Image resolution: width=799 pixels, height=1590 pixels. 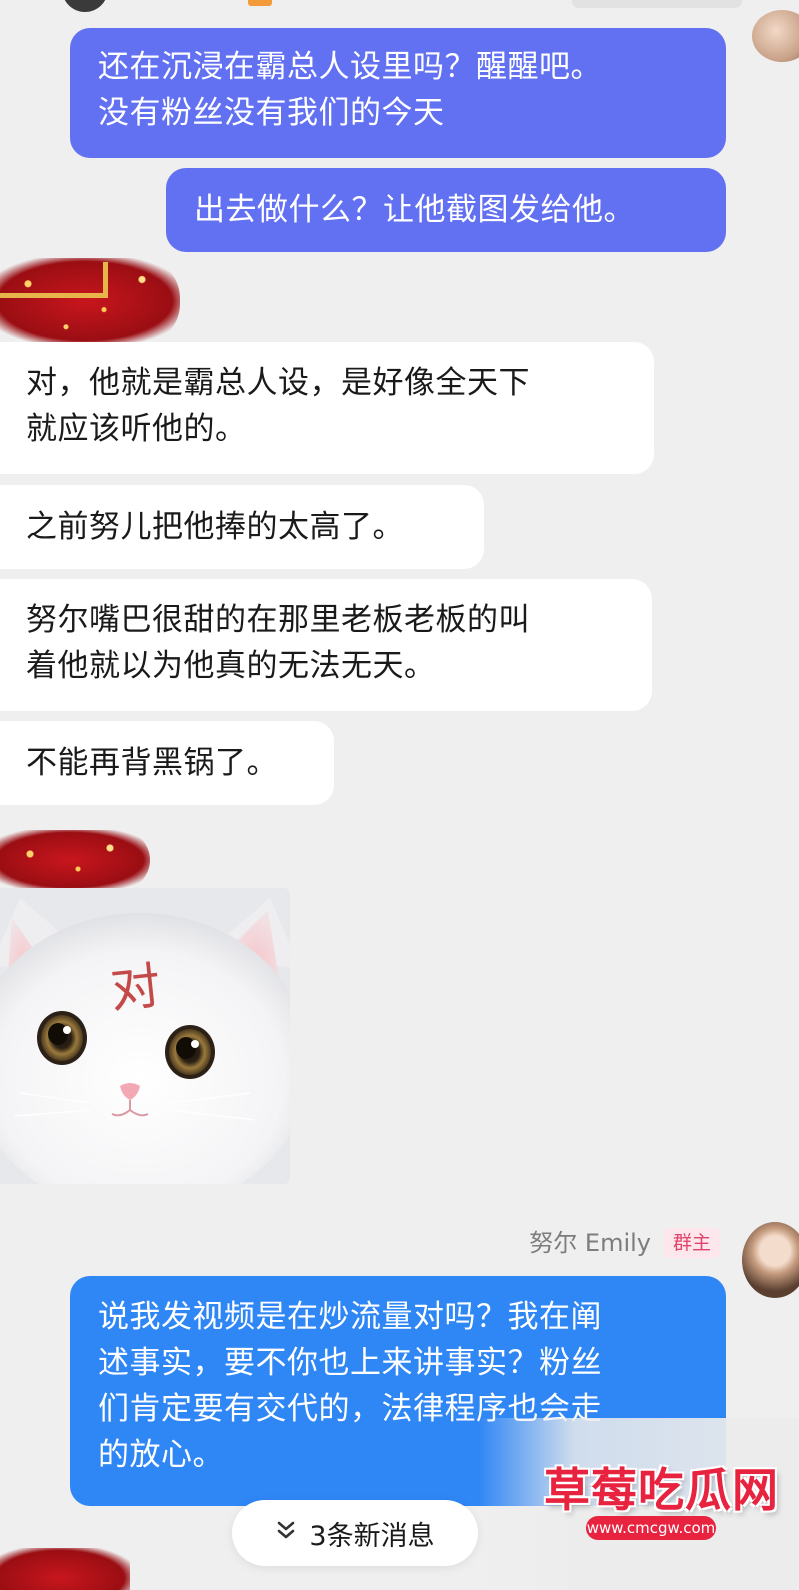 I want to click on festive-frame-border, so click(x=54, y=280).